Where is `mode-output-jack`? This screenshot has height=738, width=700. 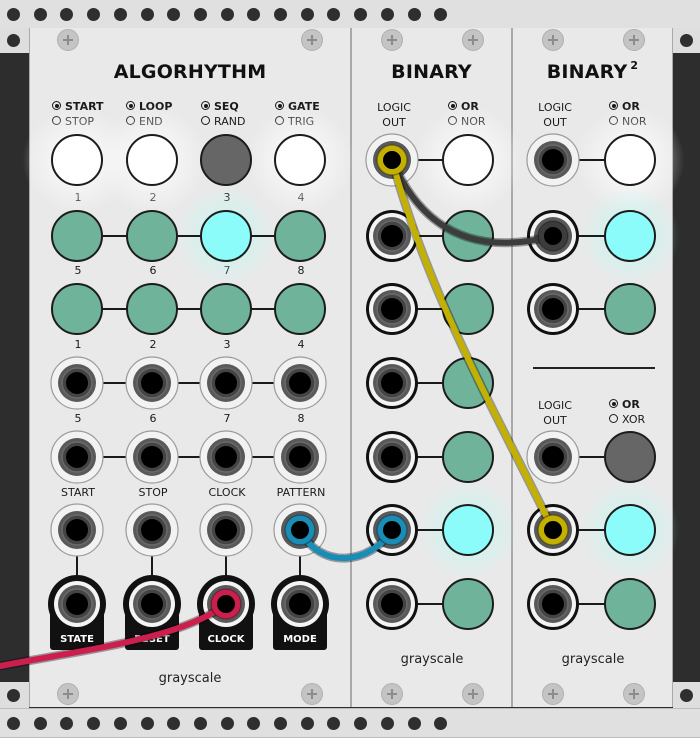 mode-output-jack is located at coordinates (300, 604).